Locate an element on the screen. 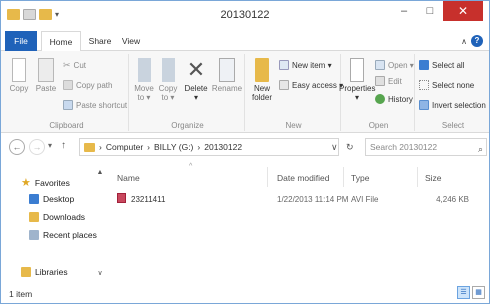  help-icon: ? is located at coordinates (477, 41).